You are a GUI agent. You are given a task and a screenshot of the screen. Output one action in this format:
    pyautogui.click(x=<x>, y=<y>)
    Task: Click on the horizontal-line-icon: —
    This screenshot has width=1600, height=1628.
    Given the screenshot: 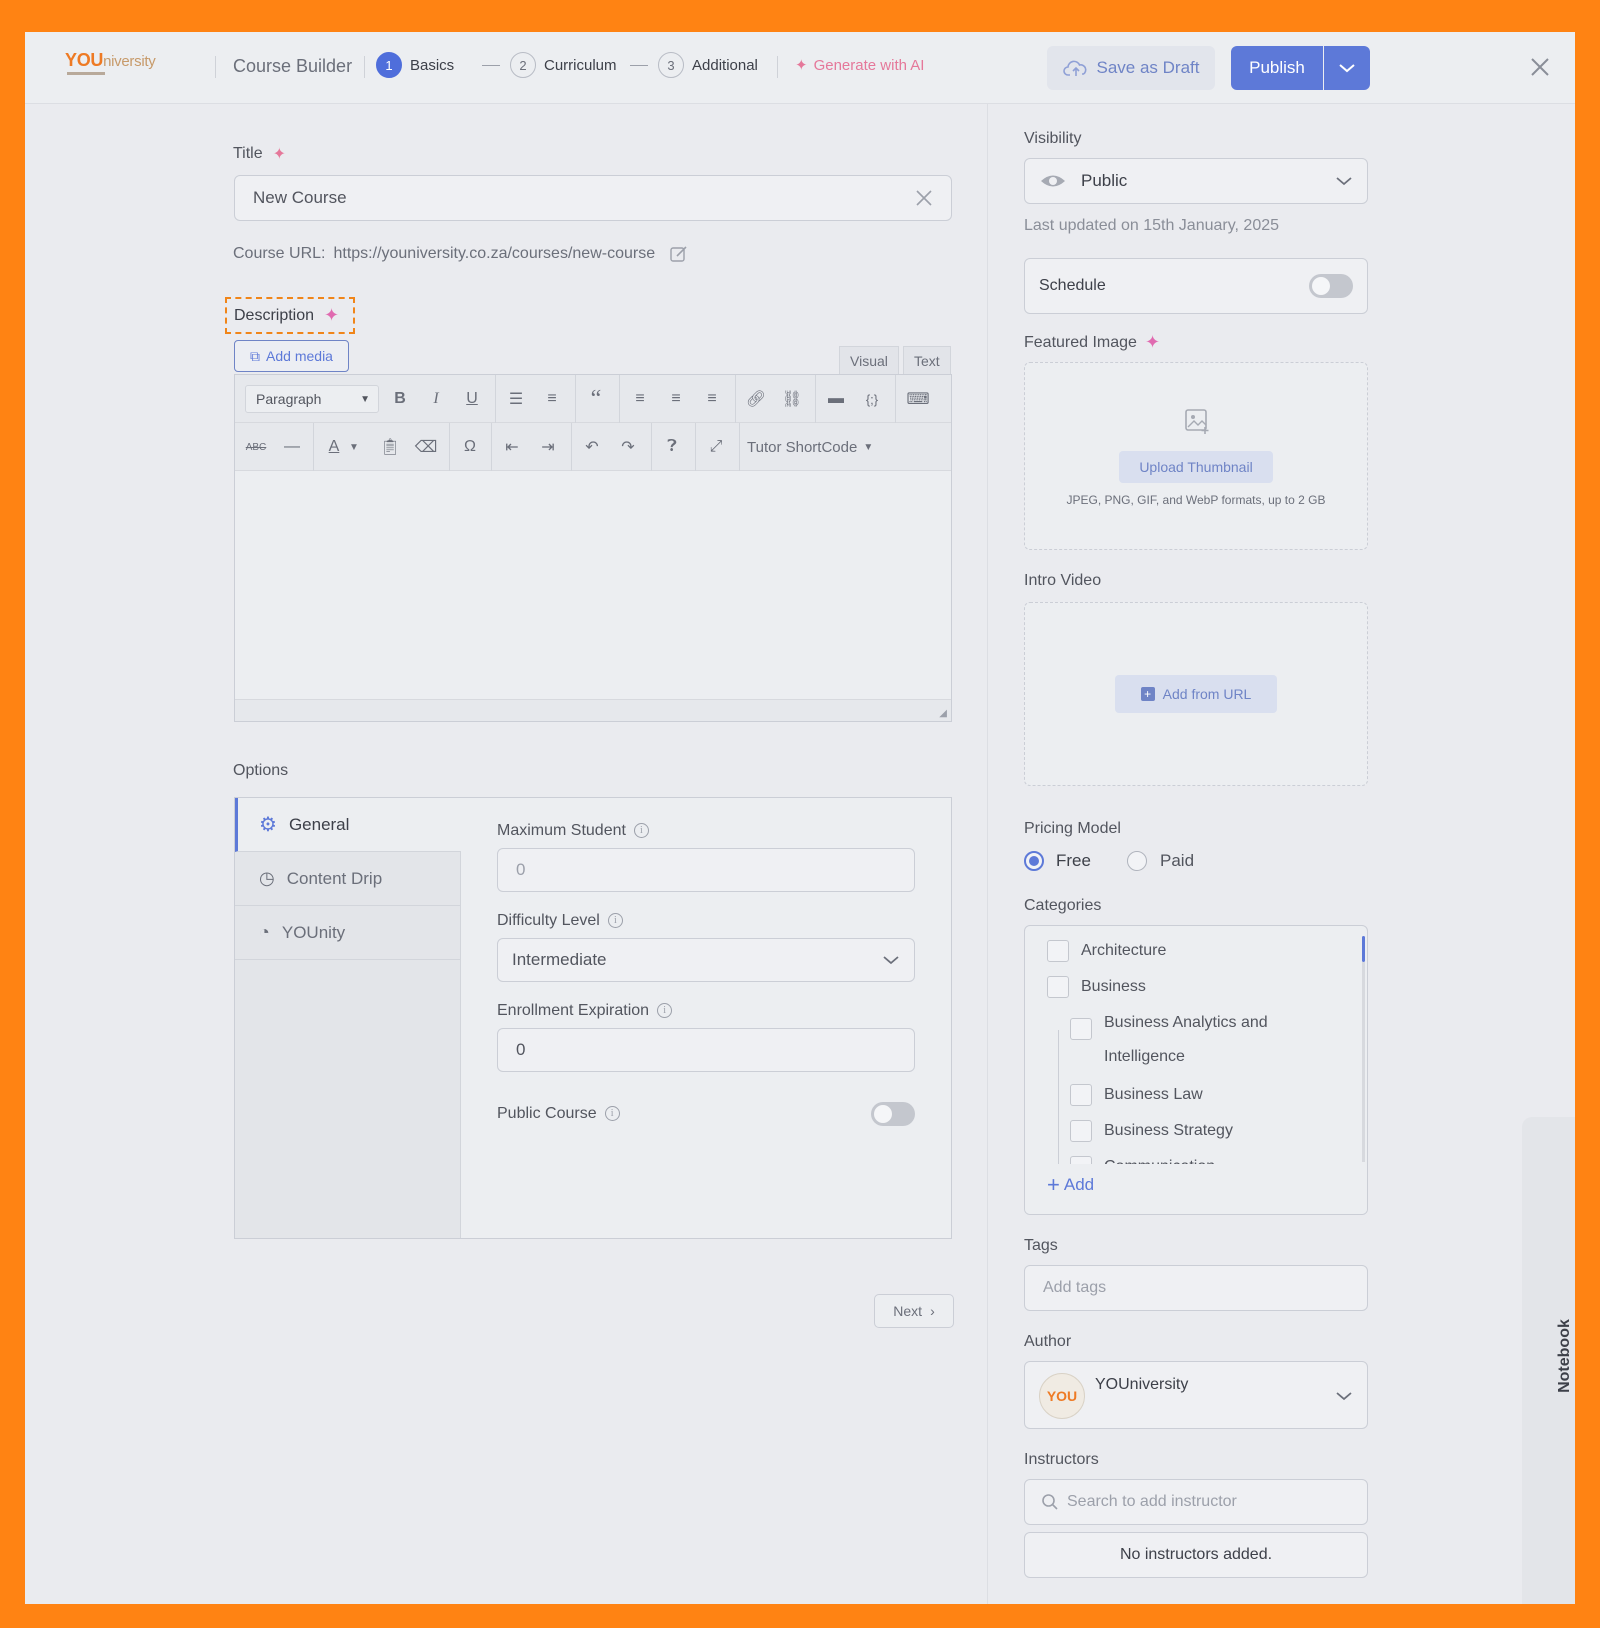 What is the action you would take?
    pyautogui.click(x=292, y=447)
    